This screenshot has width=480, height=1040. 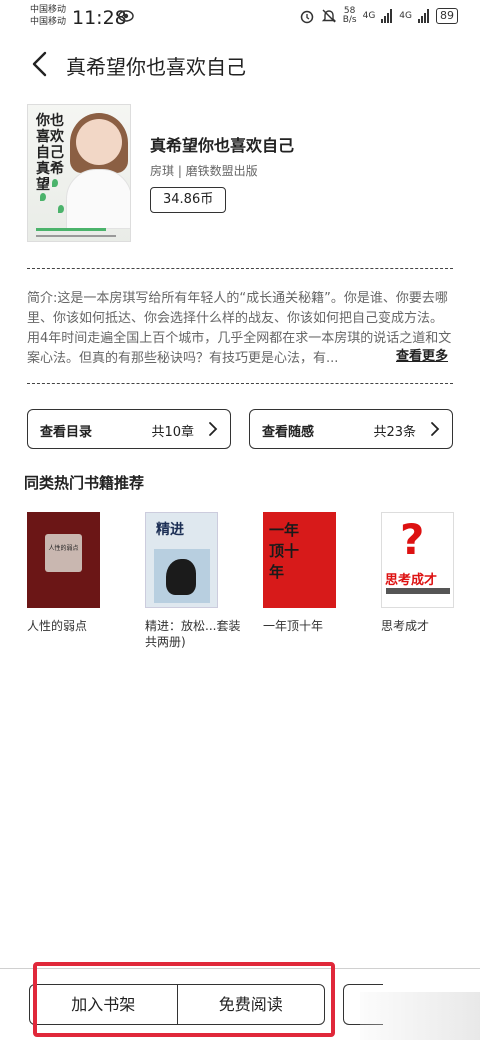 I want to click on book-cover: 一年顶十年, so click(x=299, y=560).